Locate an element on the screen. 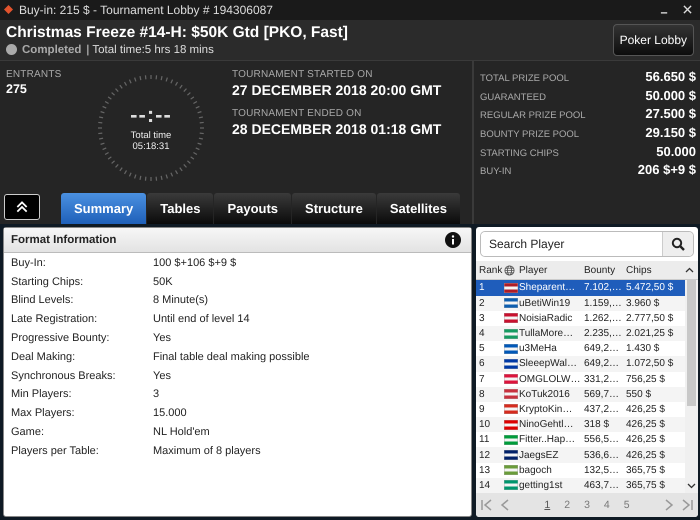 The height and width of the screenshot is (520, 700). prize-label: STARTING CHIPS is located at coordinates (519, 153).